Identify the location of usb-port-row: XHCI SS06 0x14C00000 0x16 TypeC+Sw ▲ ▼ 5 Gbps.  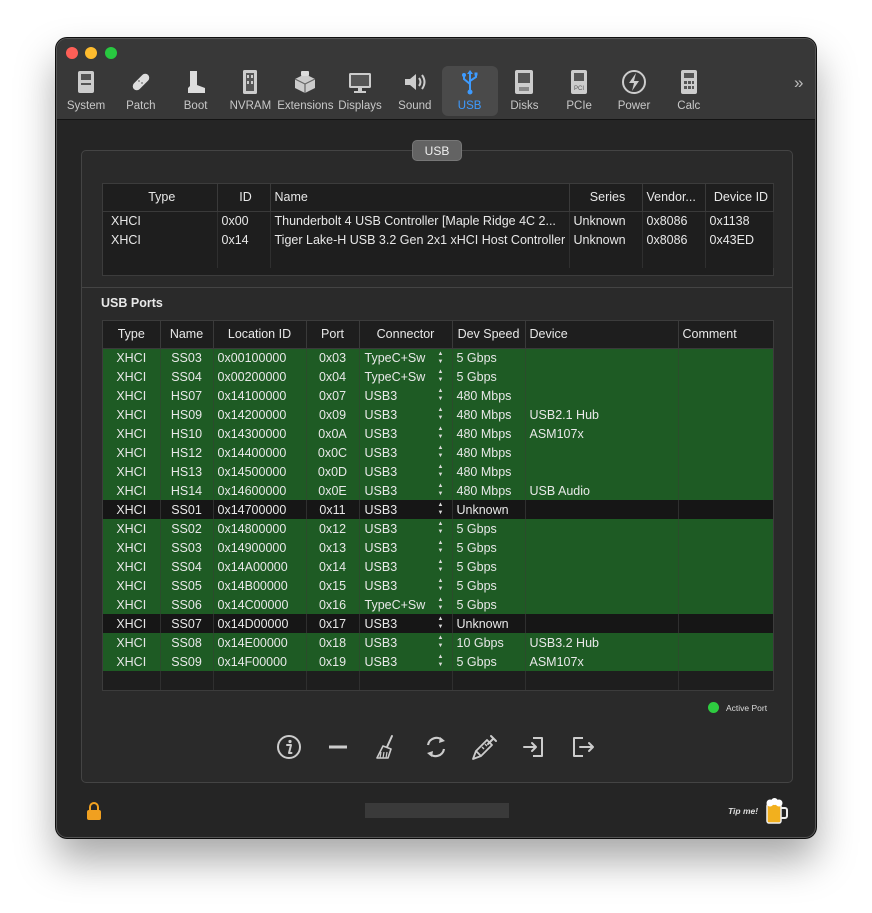
(438, 604).